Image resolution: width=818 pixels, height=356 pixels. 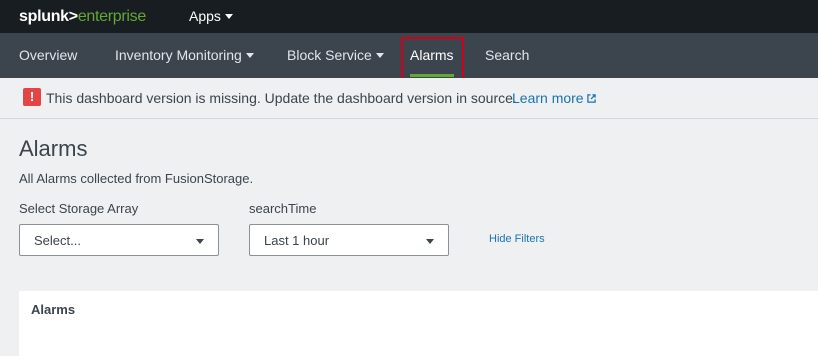 I want to click on top-bar: splunk>enterprise Apps, so click(x=409, y=16).